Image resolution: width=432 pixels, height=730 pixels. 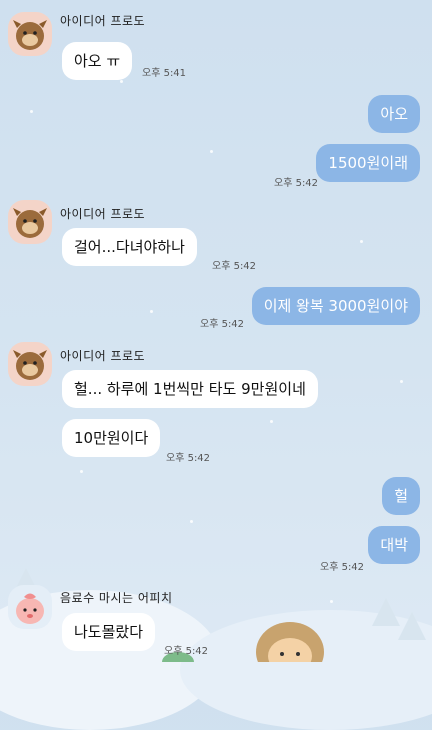 What do you see at coordinates (111, 438) in the screenshot?
I see `message-bubble: 10만원이다` at bounding box center [111, 438].